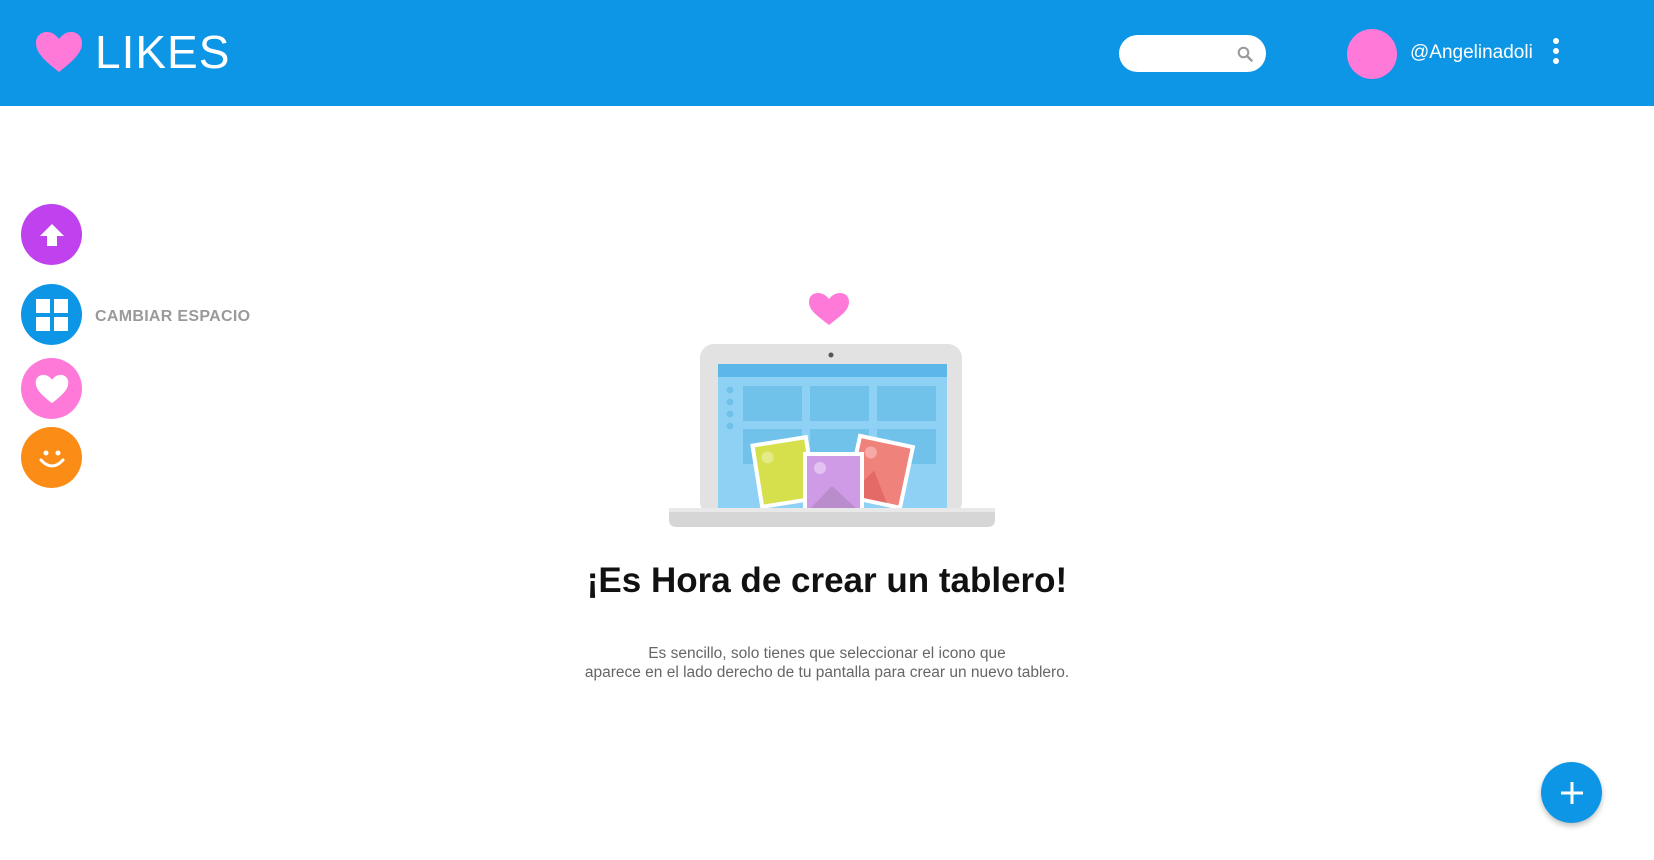 The image size is (1654, 860). I want to click on avatar, so click(1372, 54).